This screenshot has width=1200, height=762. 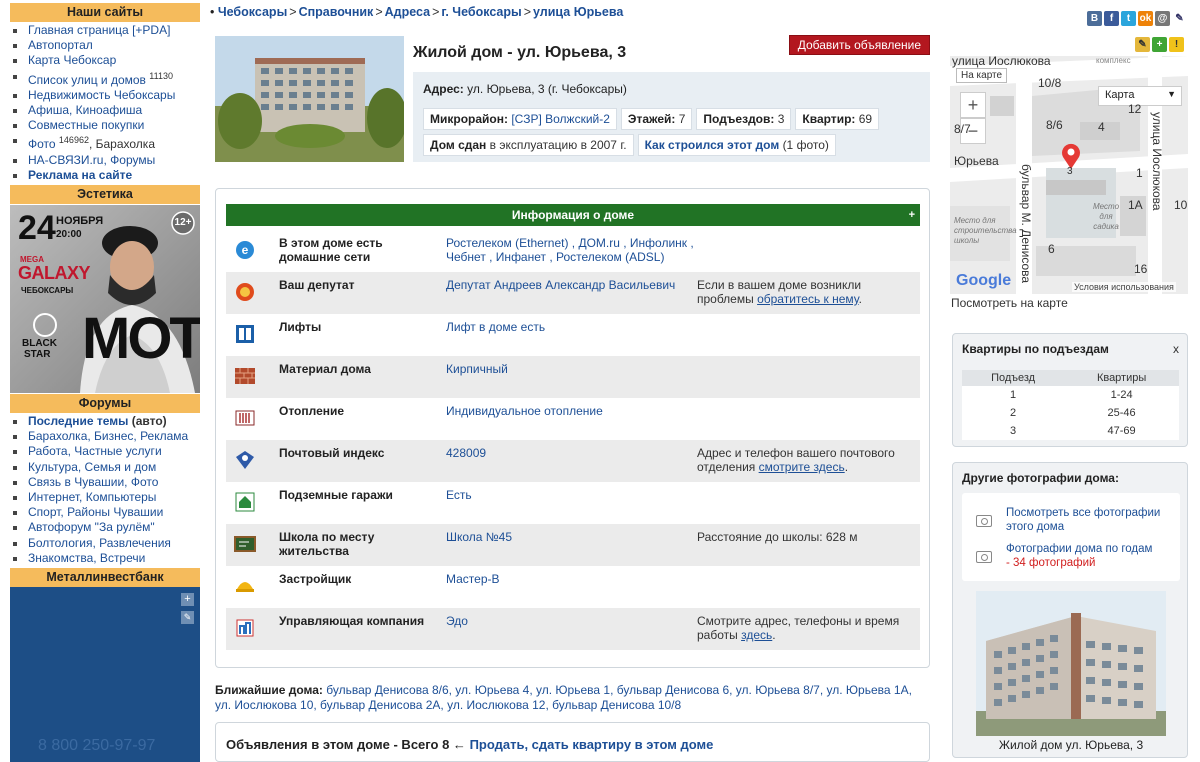 What do you see at coordinates (60, 45) in the screenshot?
I see `menu-link: Автопортал` at bounding box center [60, 45].